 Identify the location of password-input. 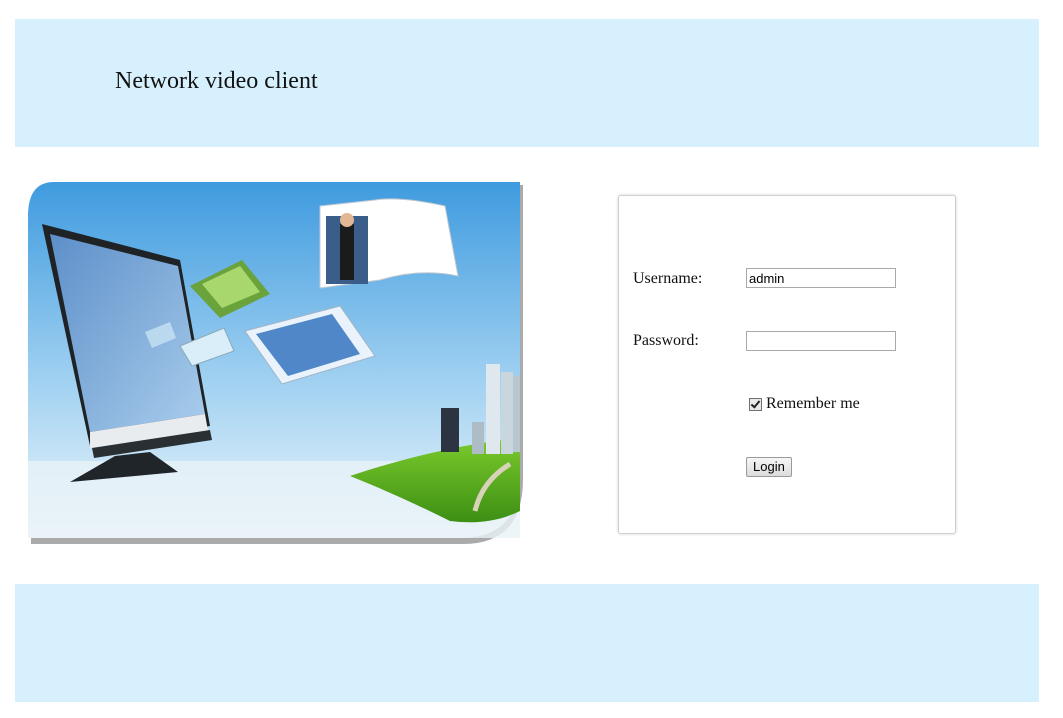
(821, 341).